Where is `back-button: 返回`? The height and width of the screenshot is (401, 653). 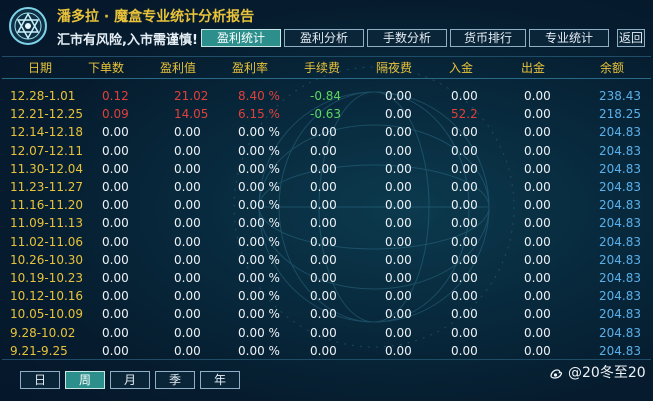
back-button: 返回 is located at coordinates (631, 38).